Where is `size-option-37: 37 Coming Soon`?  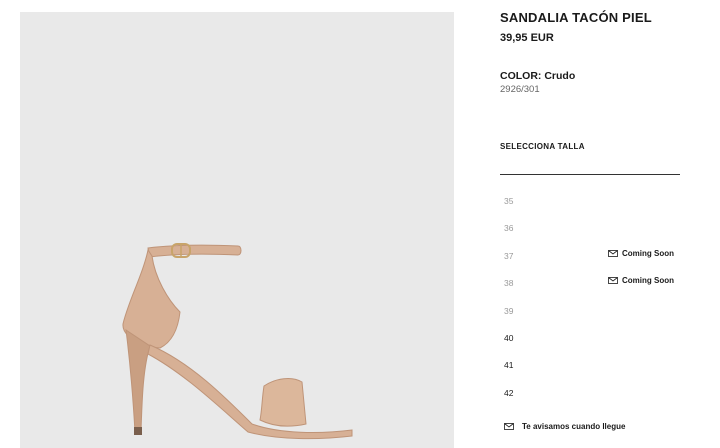
size-option-37: 37 Coming Soon is located at coordinates (590, 260).